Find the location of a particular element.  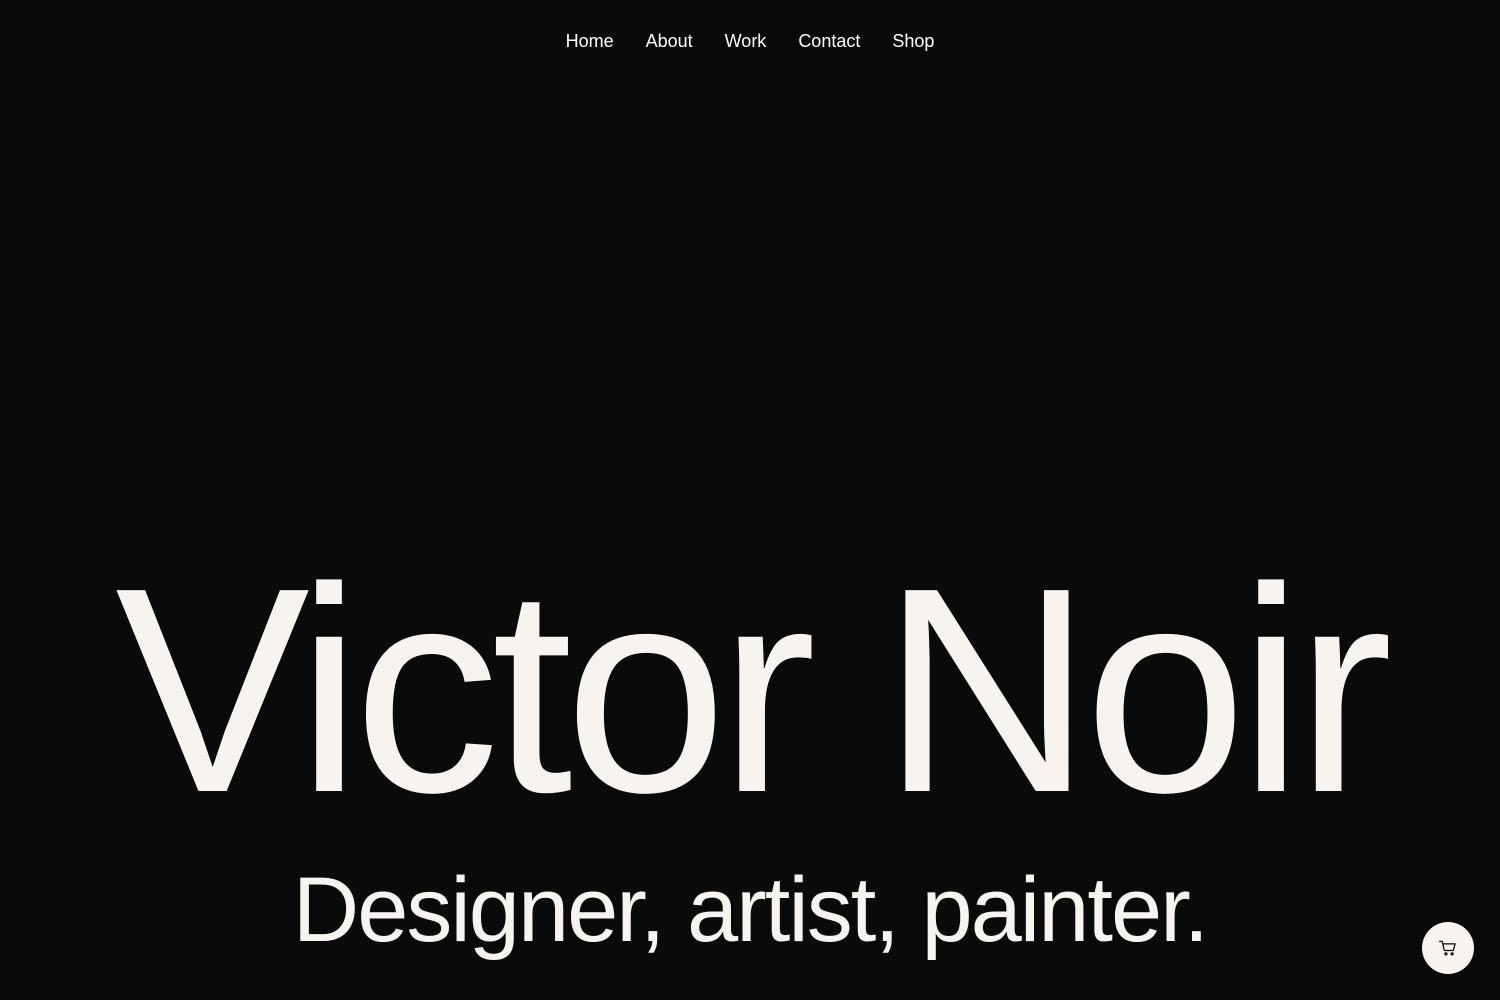

nav-link-shop: Shop is located at coordinates (913, 41).